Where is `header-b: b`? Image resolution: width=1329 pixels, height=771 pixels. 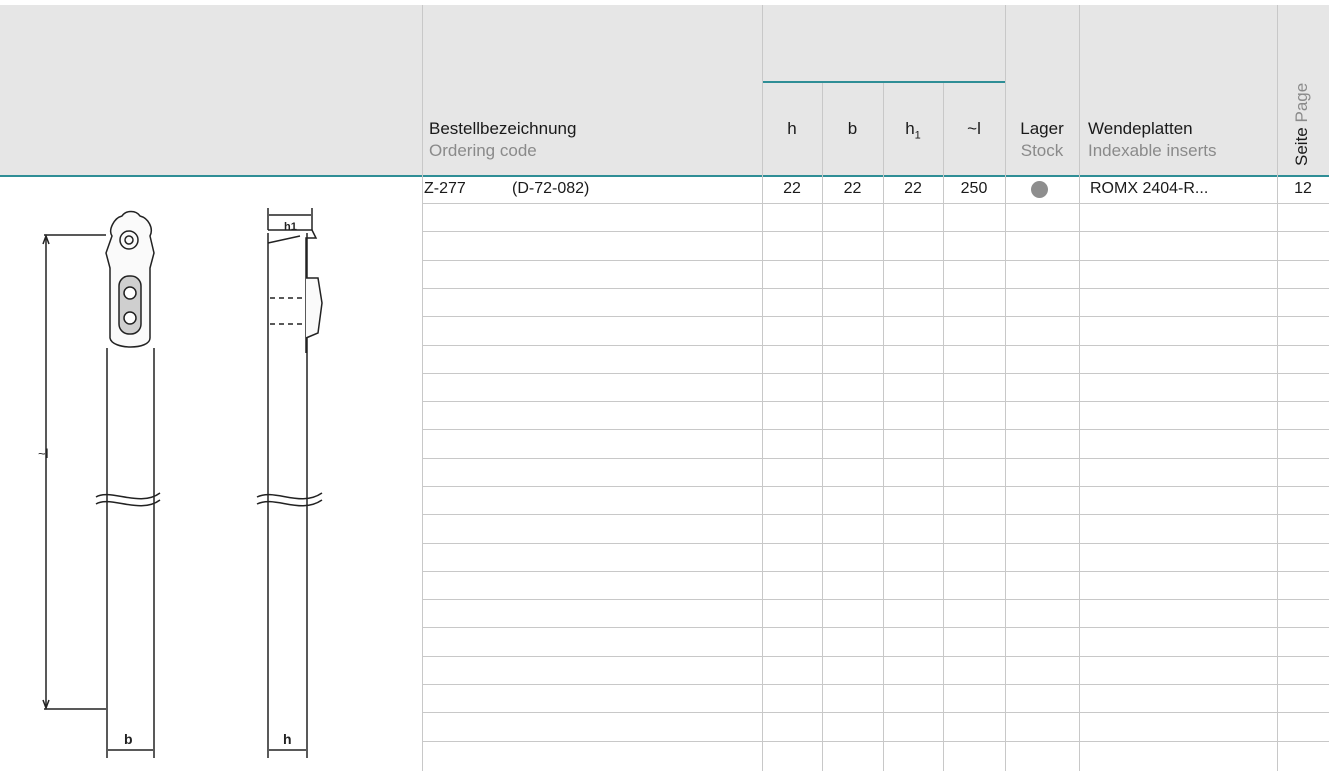
header-b: b is located at coordinates (852, 128).